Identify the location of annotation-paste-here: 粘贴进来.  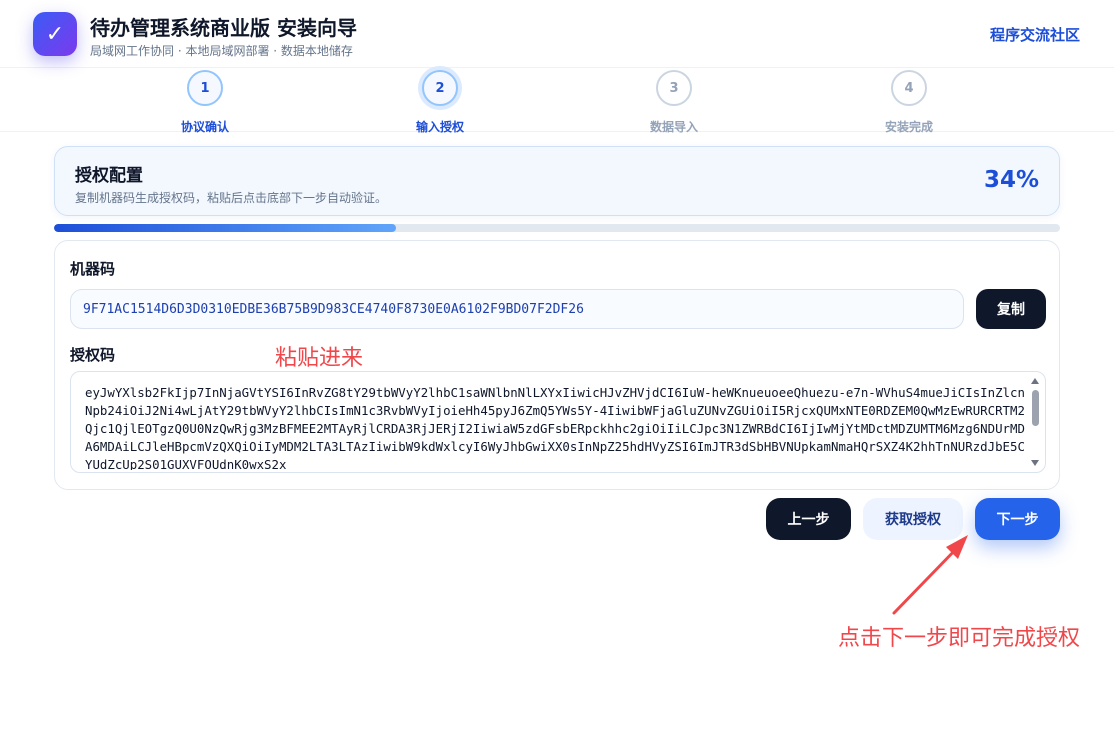
(319, 358).